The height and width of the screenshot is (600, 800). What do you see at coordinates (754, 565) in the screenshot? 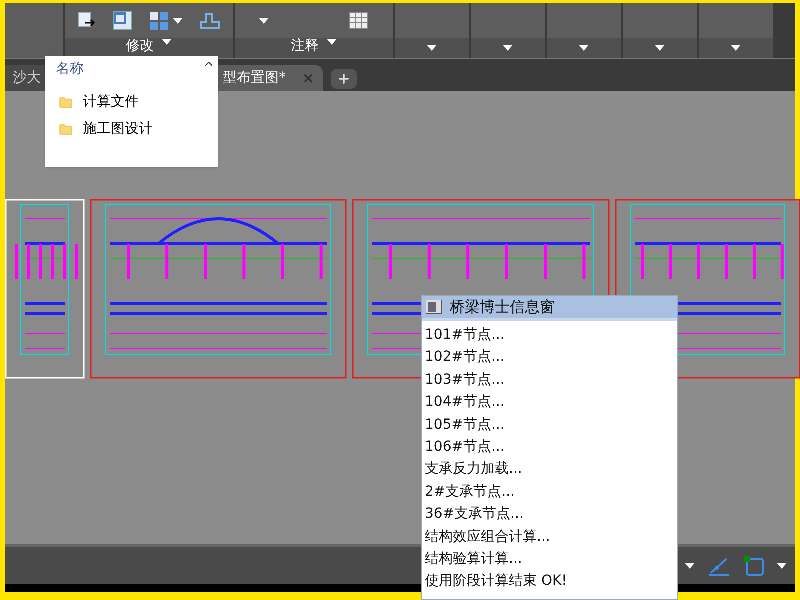
I see `square-snap-icon` at bounding box center [754, 565].